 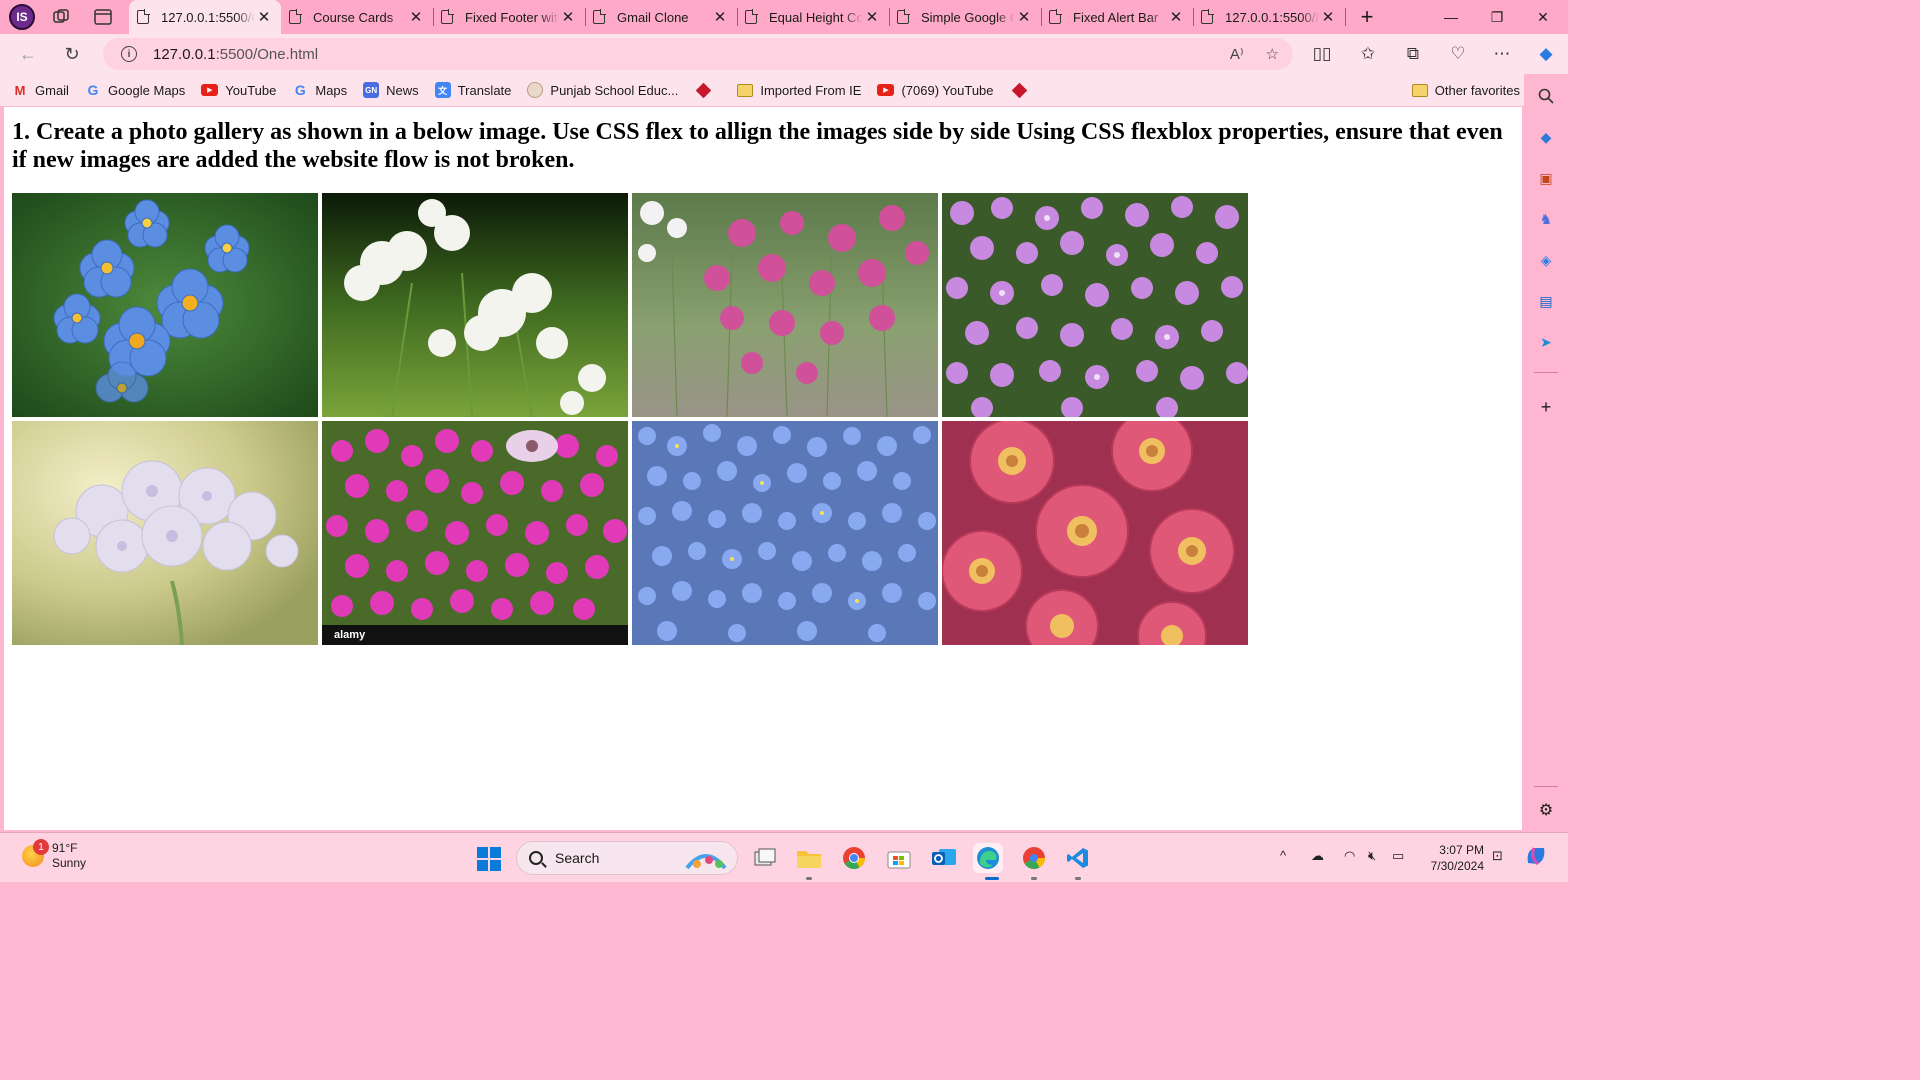 I want to click on pink-gerbera-photo, so click(x=1095, y=533).